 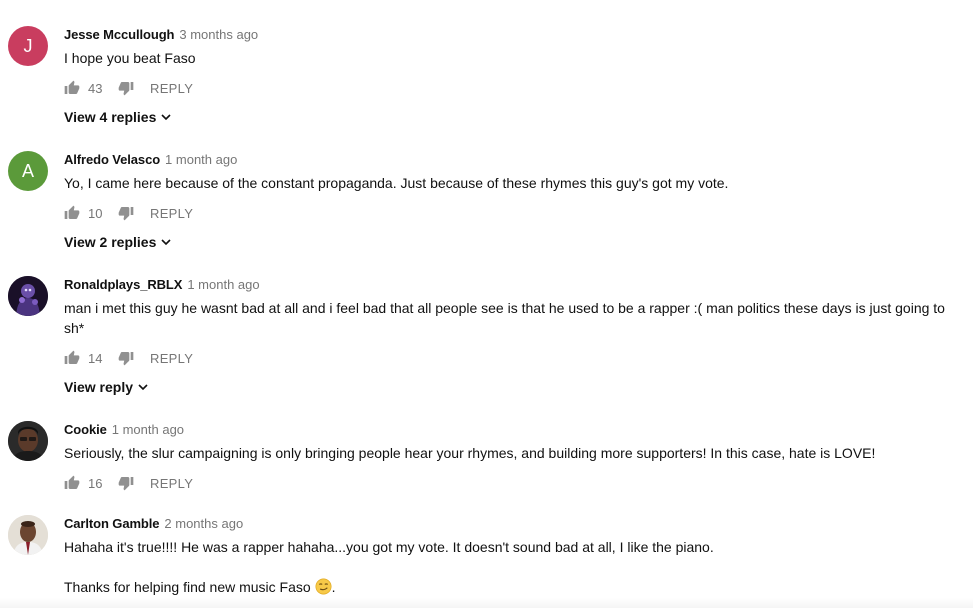 What do you see at coordinates (95, 483) in the screenshot?
I see `like-count: 16` at bounding box center [95, 483].